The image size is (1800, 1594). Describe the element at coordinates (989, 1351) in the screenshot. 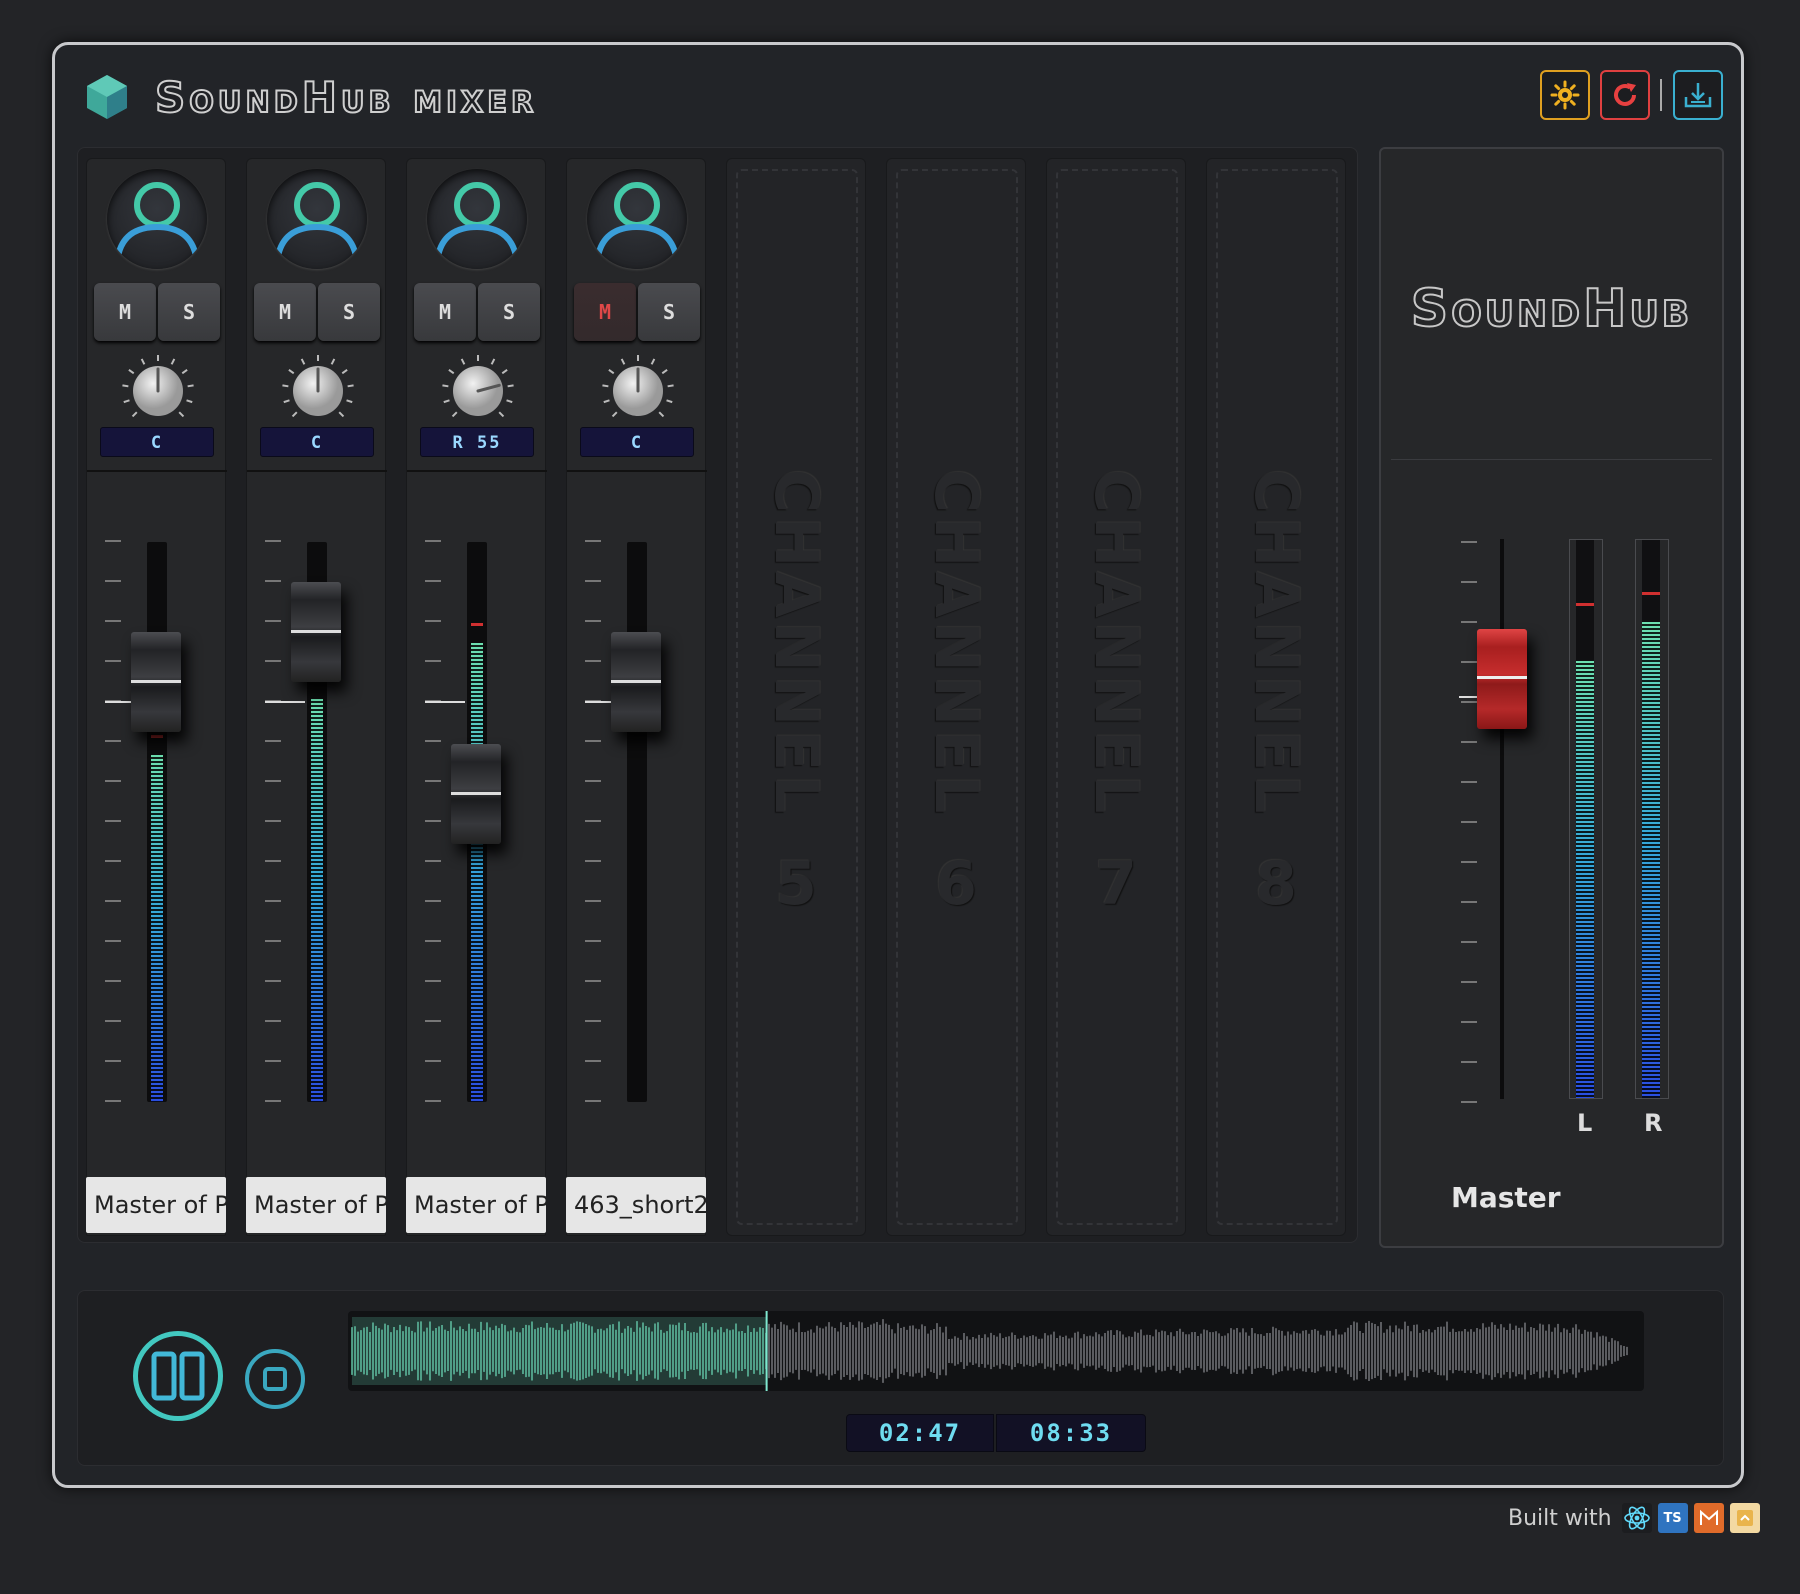

I see `waveform-graphic` at that location.